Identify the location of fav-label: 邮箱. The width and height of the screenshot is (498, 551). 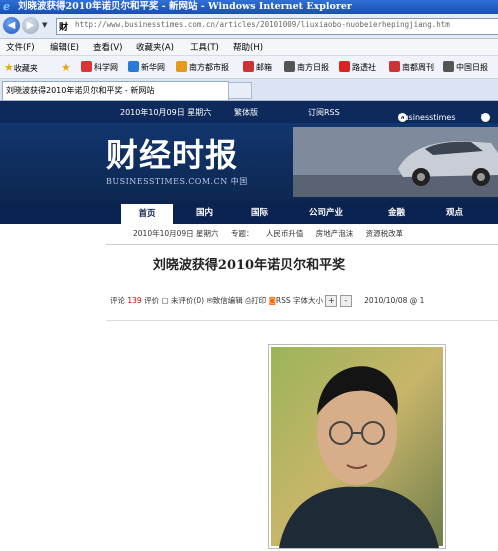
(264, 67).